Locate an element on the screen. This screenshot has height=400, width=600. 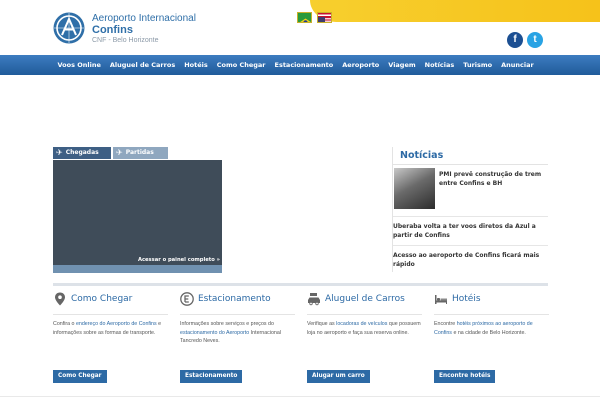
nav-item-noticias: Notícias is located at coordinates (439, 65).